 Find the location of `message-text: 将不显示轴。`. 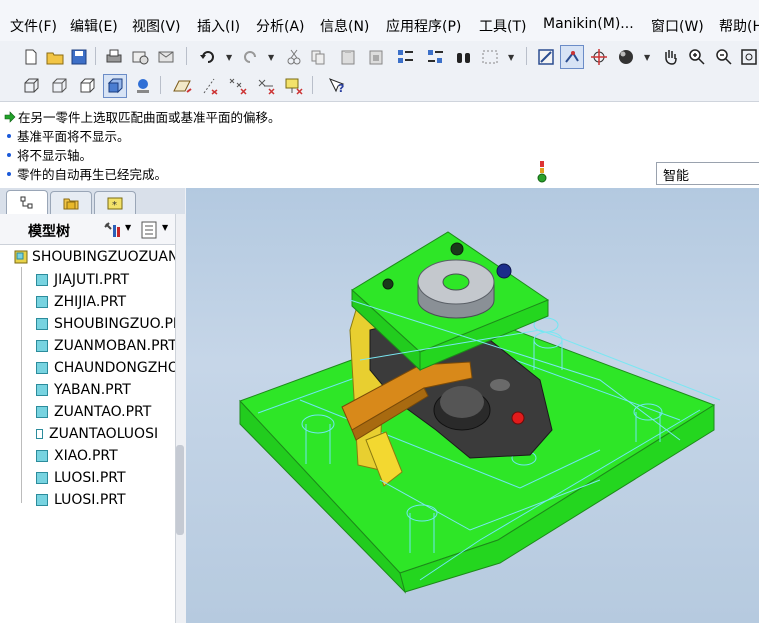

message-text: 将不显示轴。 is located at coordinates (55, 155).